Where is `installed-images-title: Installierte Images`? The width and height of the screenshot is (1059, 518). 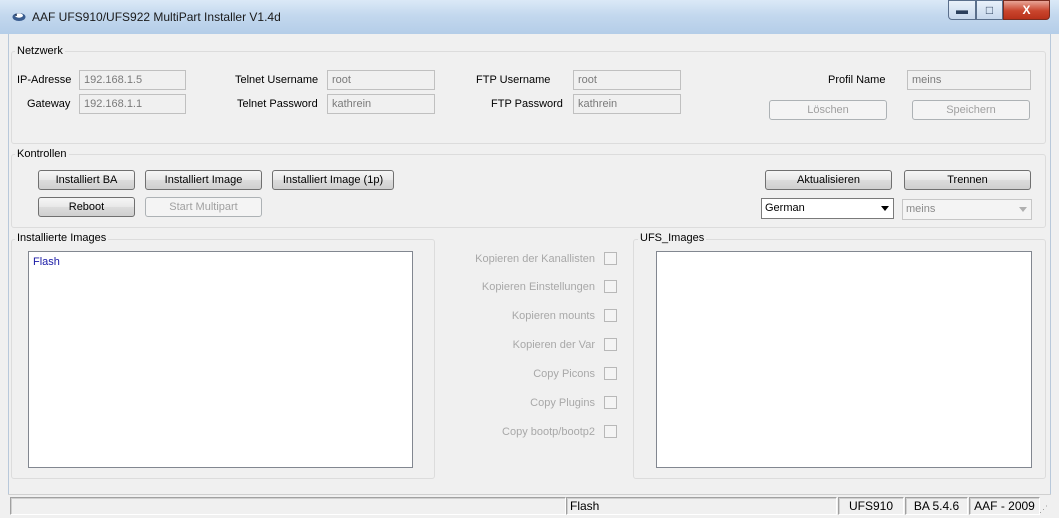 installed-images-title: Installierte Images is located at coordinates (62, 238).